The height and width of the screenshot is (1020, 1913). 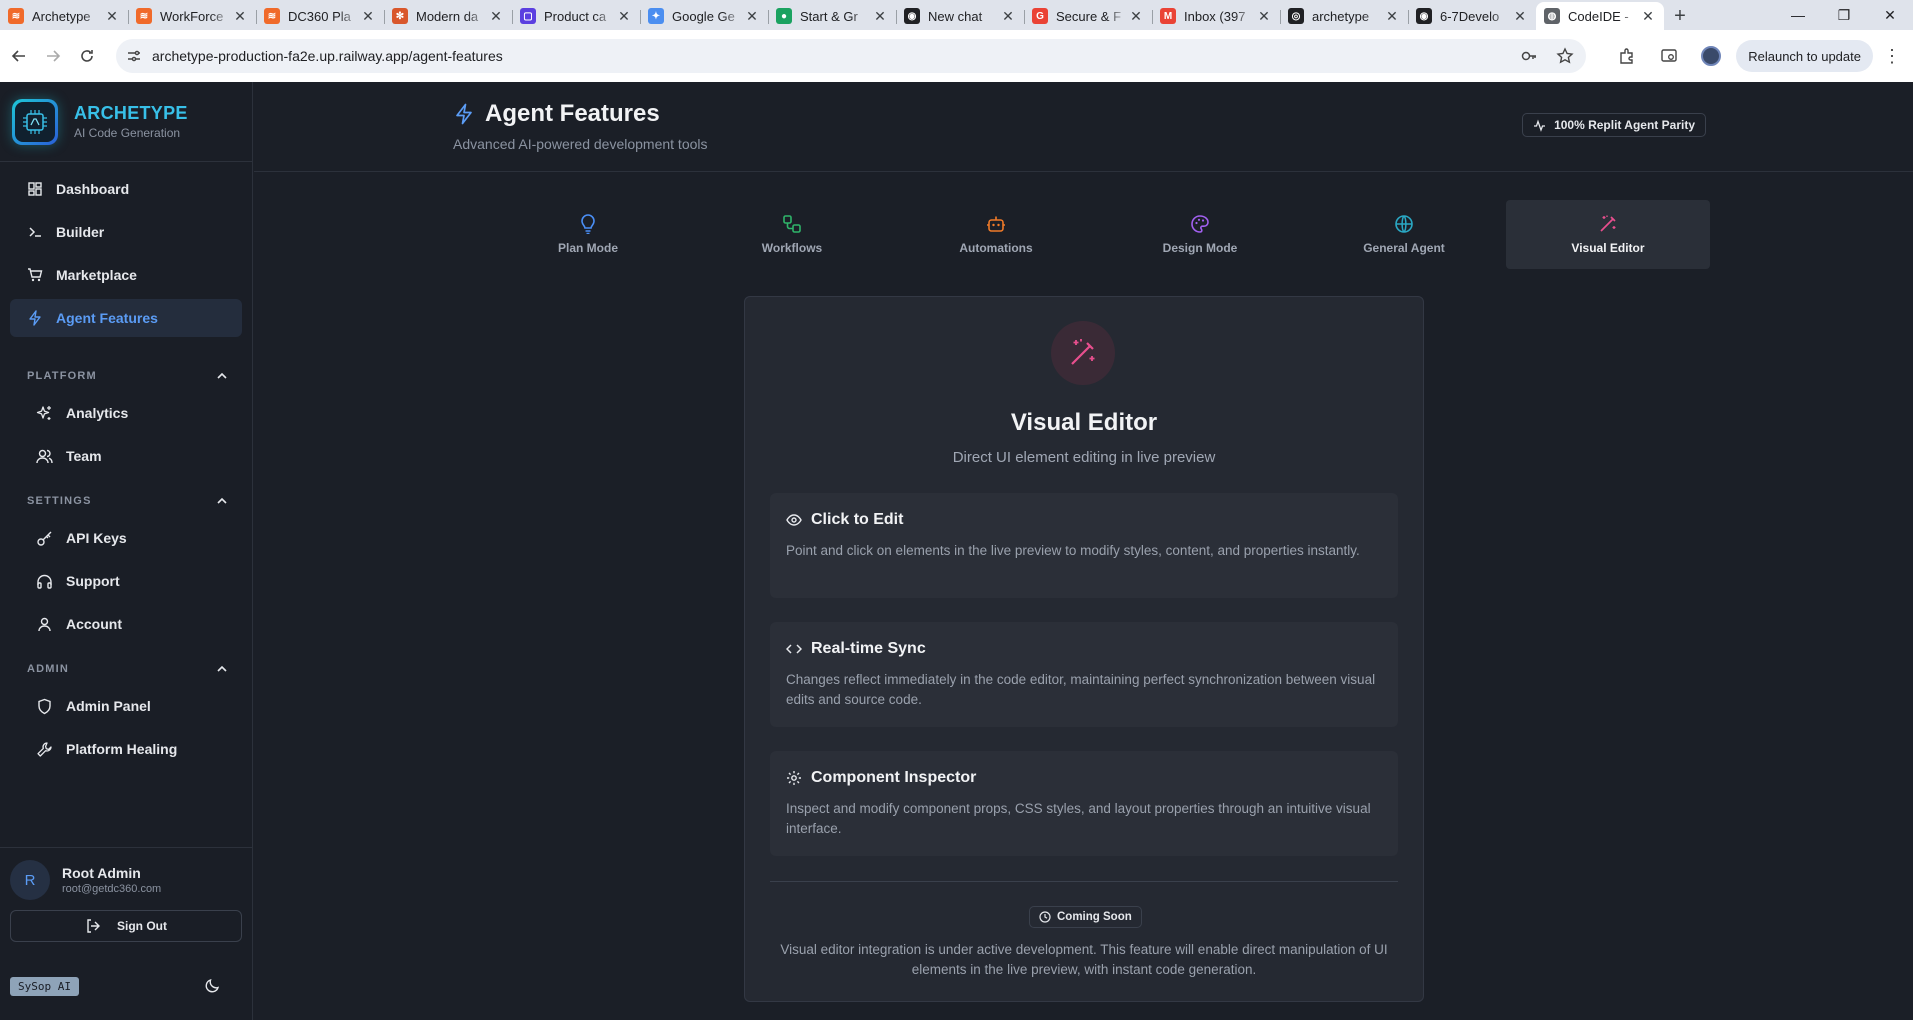 I want to click on browser-tab: ≋ Archetype ✕, so click(x=64, y=16).